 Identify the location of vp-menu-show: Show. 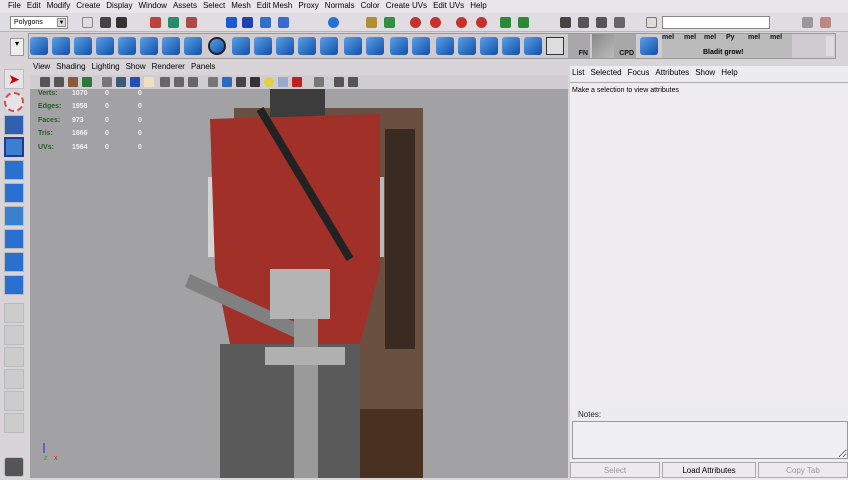
(136, 68).